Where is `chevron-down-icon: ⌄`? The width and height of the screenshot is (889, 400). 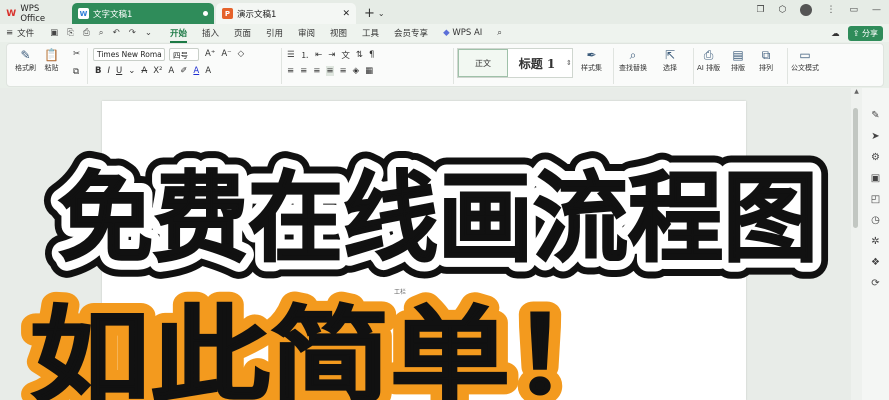
chevron-down-icon: ⌄ is located at coordinates (381, 13).